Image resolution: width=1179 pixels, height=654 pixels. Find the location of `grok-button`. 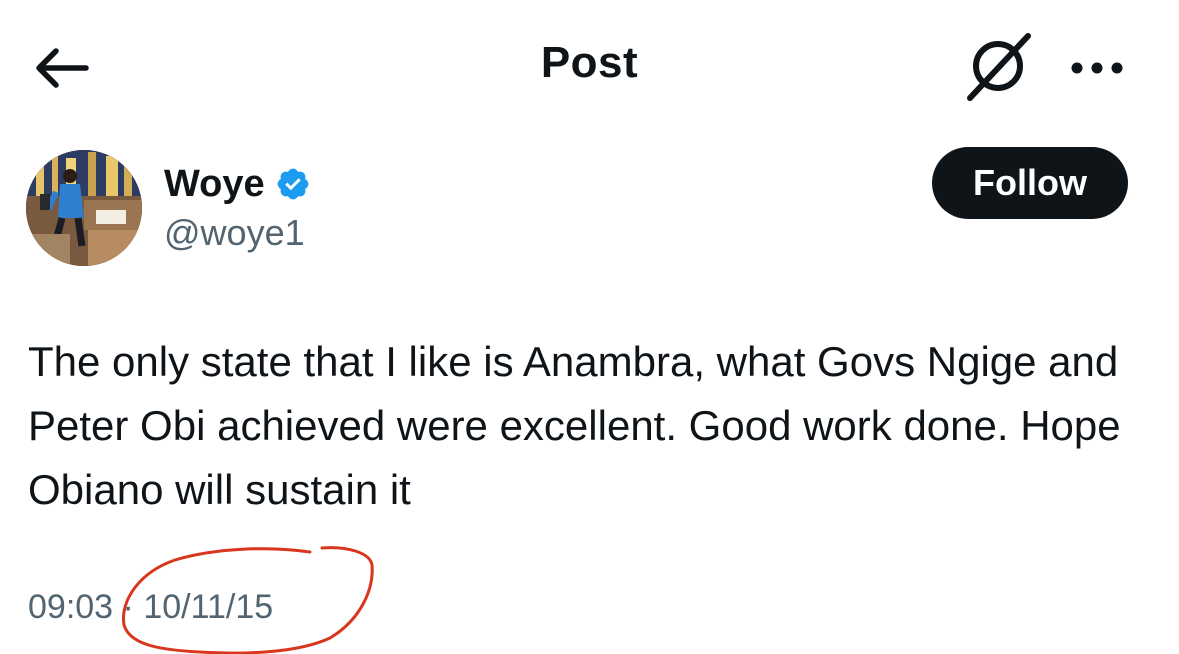

grok-button is located at coordinates (998, 67).